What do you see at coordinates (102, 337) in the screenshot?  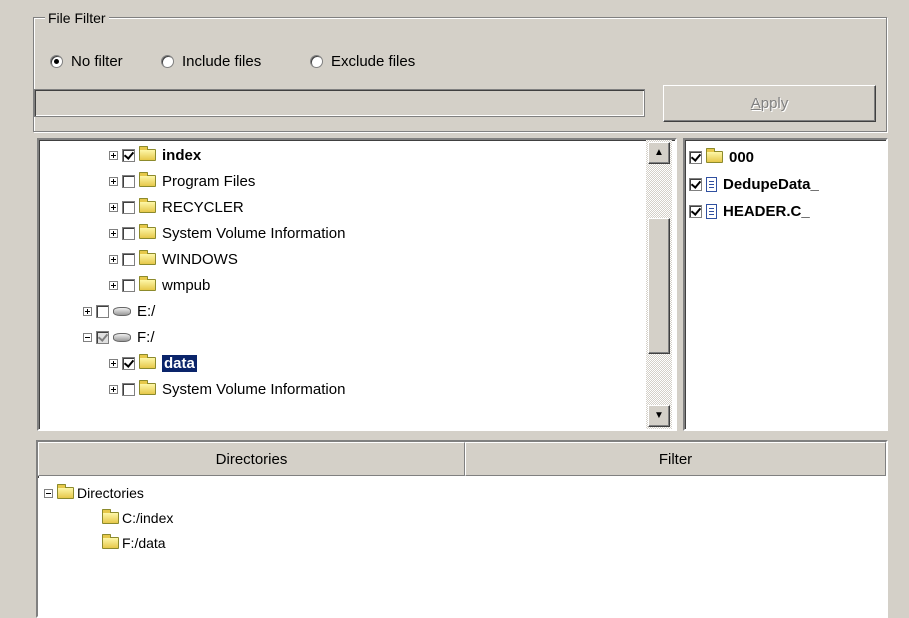 I see `tree-checkbox-partial` at bounding box center [102, 337].